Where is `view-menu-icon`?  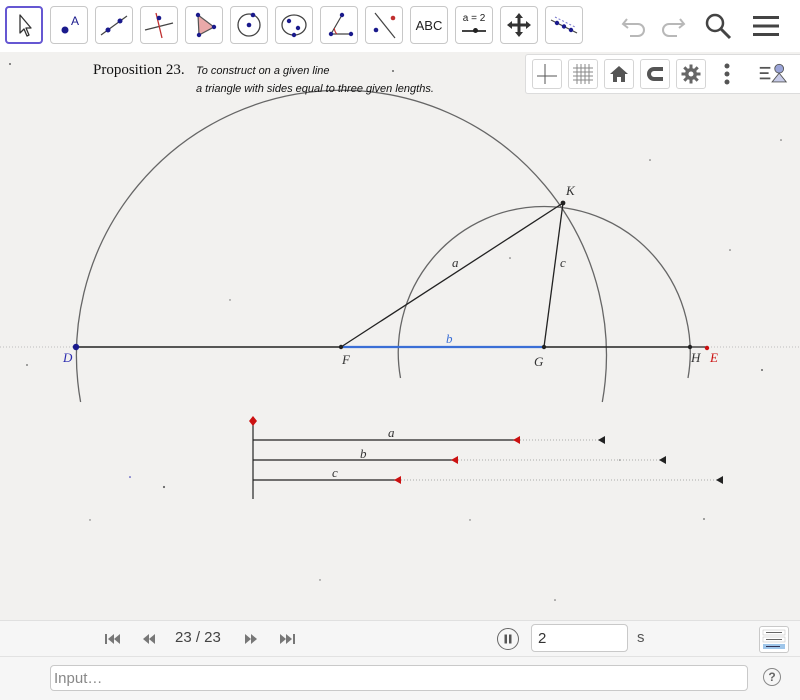 view-menu-icon is located at coordinates (773, 73).